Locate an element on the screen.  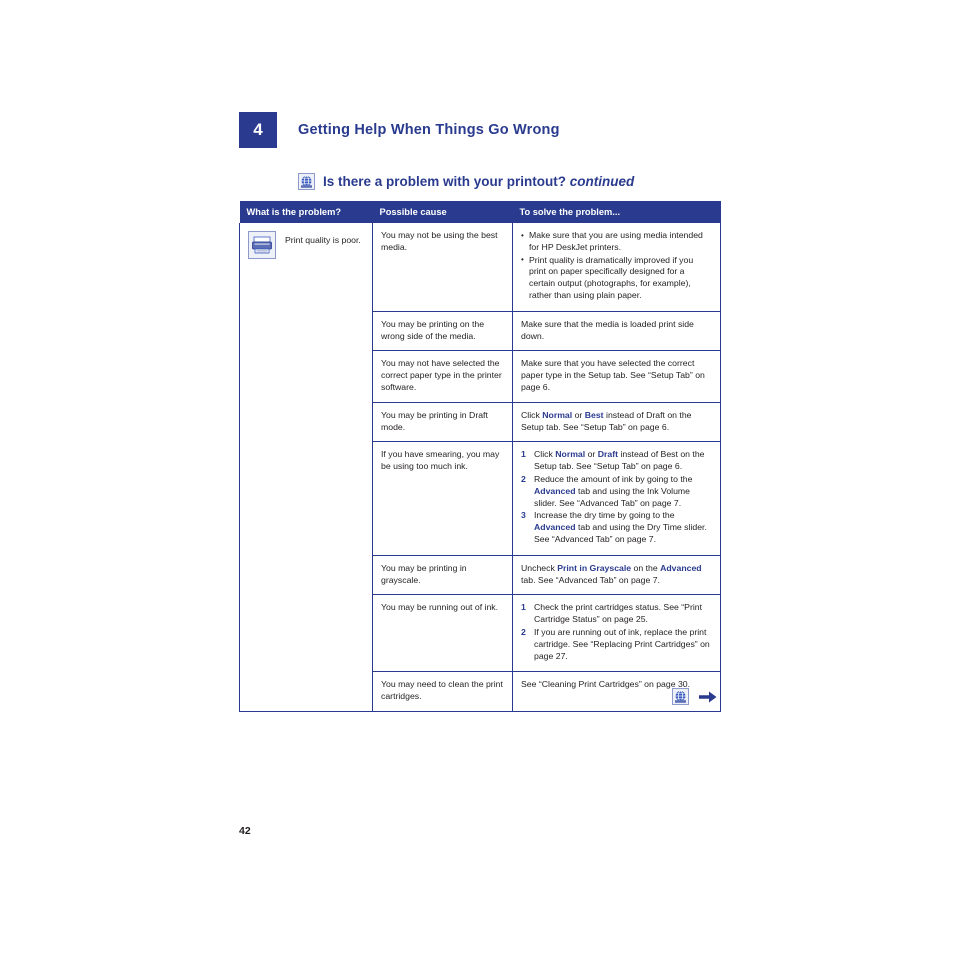
page-number: 42 is located at coordinates (245, 831).